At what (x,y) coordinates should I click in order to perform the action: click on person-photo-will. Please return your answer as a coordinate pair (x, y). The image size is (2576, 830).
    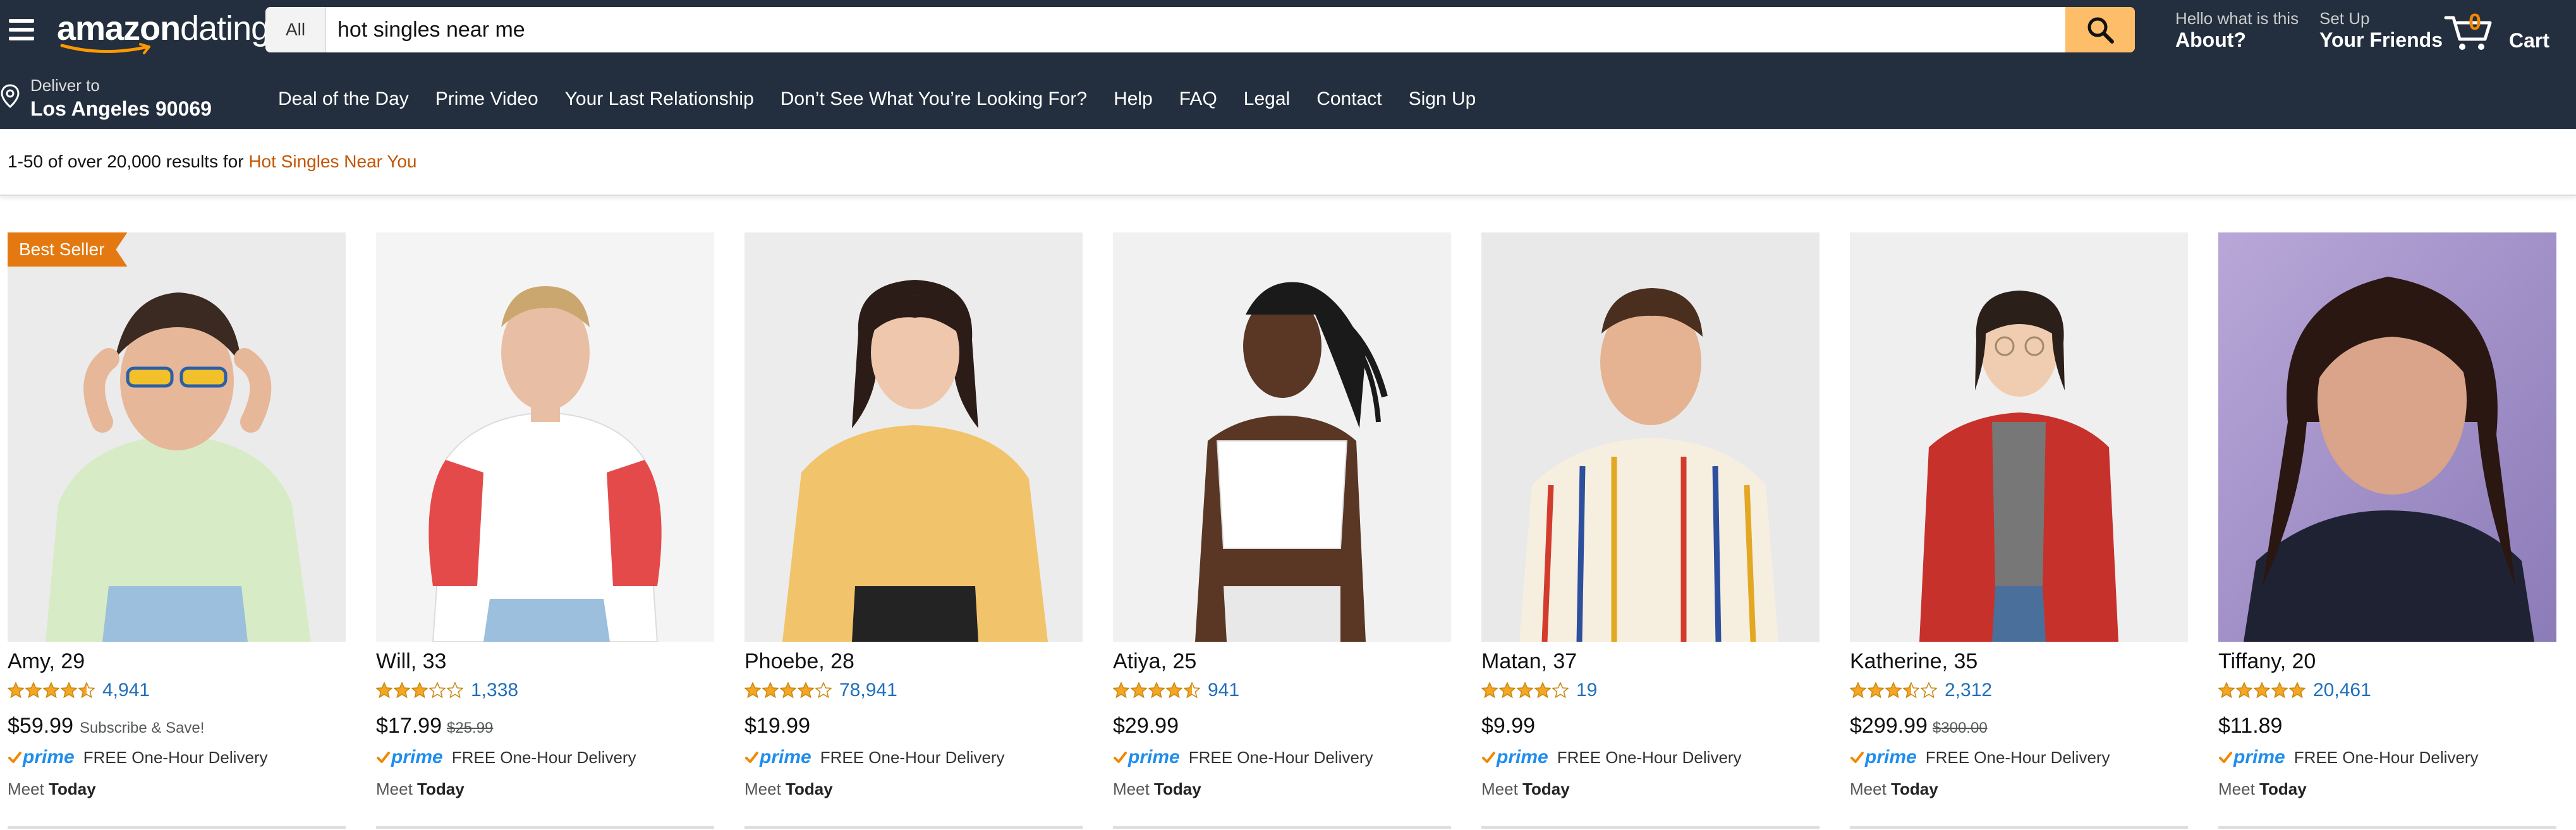
    Looking at the image, I should click on (545, 437).